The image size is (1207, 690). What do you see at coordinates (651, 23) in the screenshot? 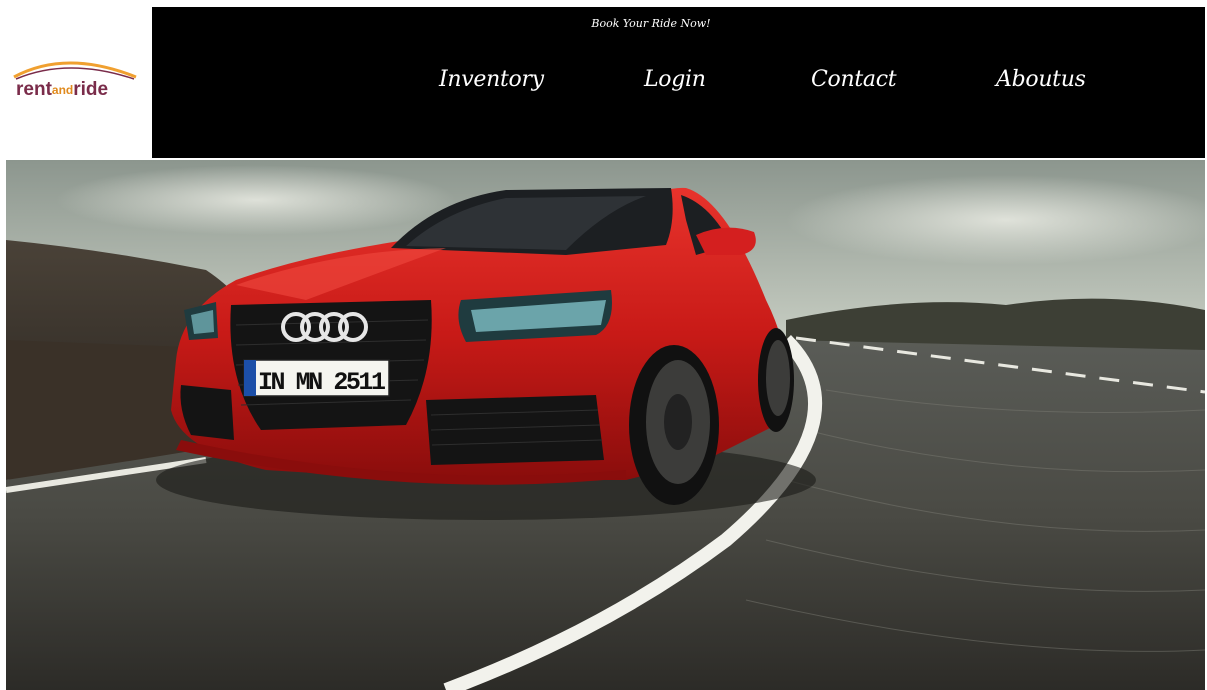
I see `book-ride-link: Book Your Ride Now!` at bounding box center [651, 23].